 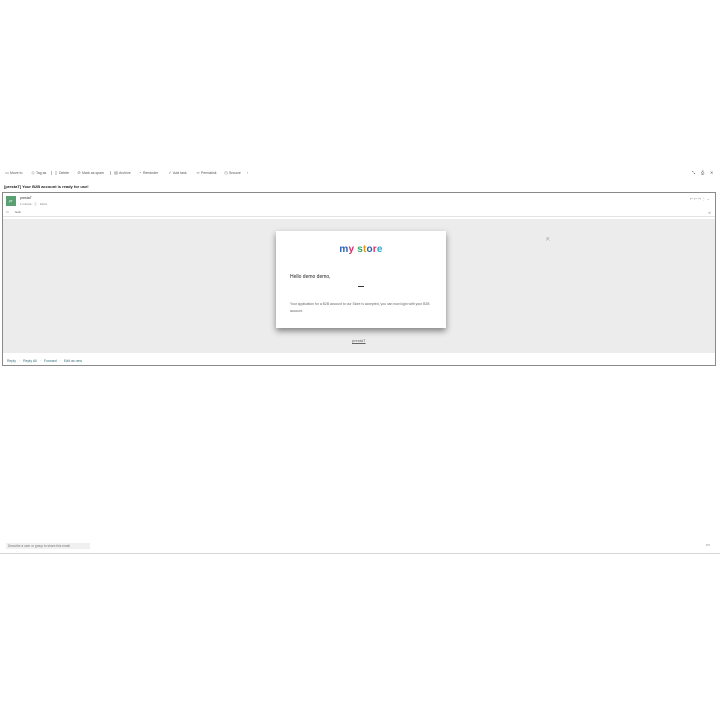 What do you see at coordinates (693, 173) in the screenshot?
I see `collapse-icon: ⤡` at bounding box center [693, 173].